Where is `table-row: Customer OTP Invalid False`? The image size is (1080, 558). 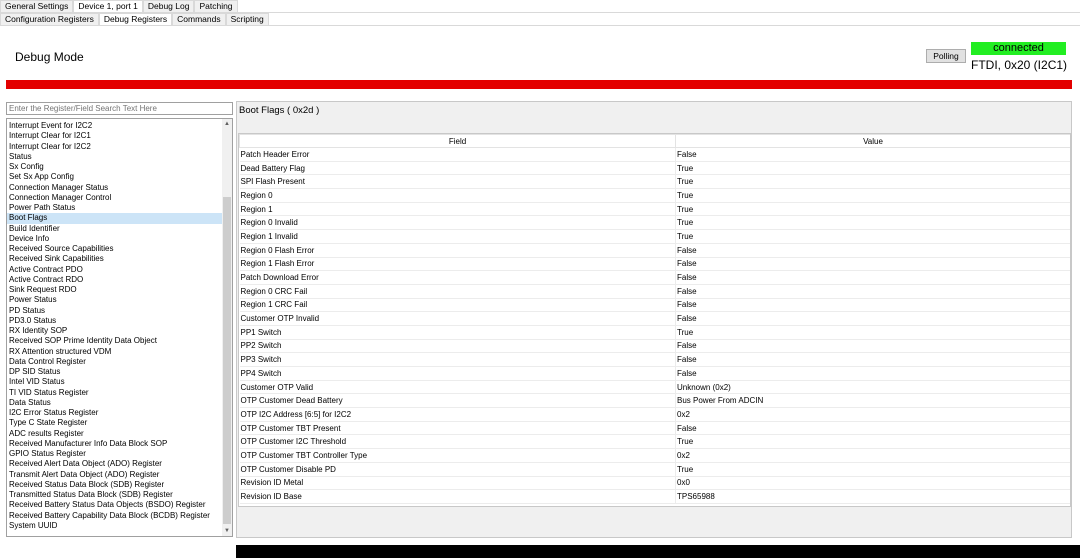 table-row: Customer OTP Invalid False is located at coordinates (654, 318).